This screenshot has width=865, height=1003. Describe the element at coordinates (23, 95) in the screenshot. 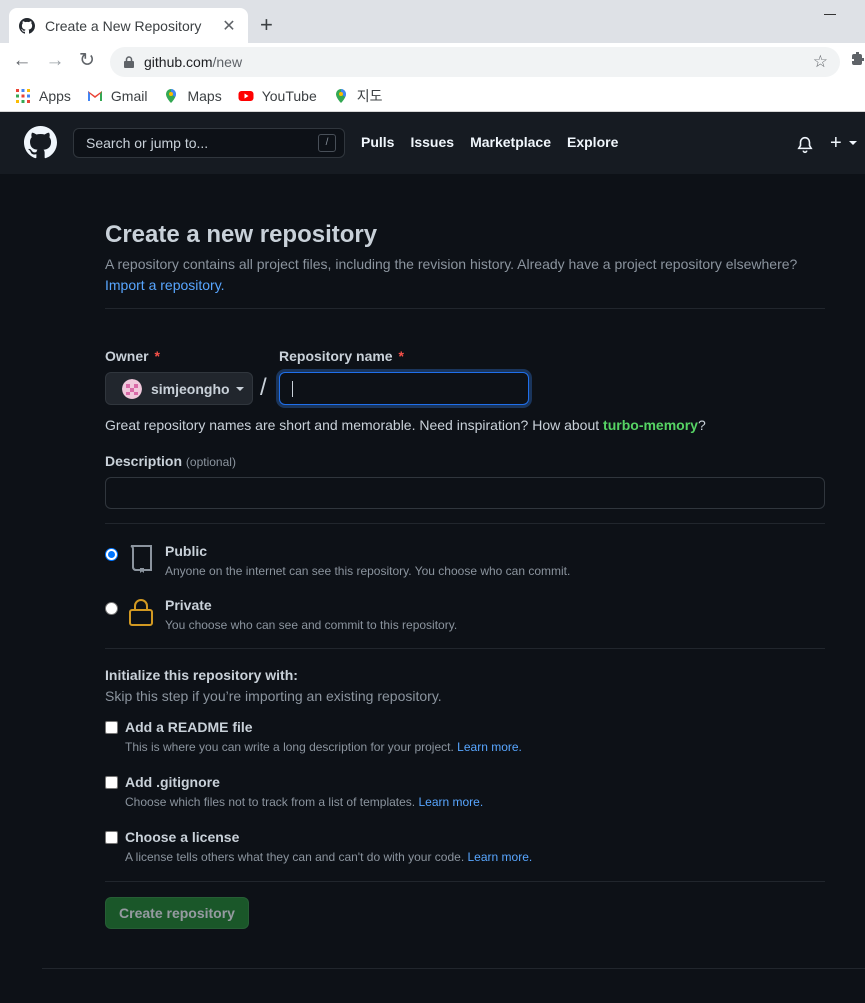

I see `apps-grid-icon` at that location.